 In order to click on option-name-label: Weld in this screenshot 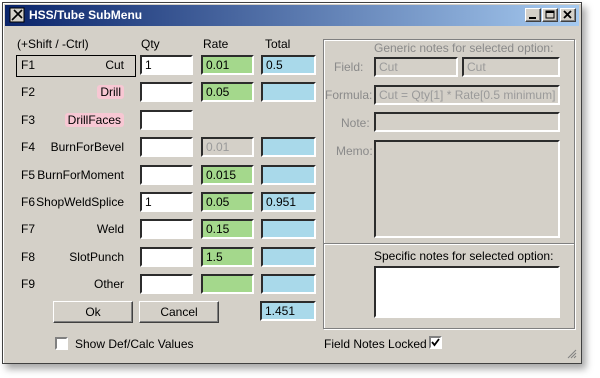, I will do `click(110, 229)`.